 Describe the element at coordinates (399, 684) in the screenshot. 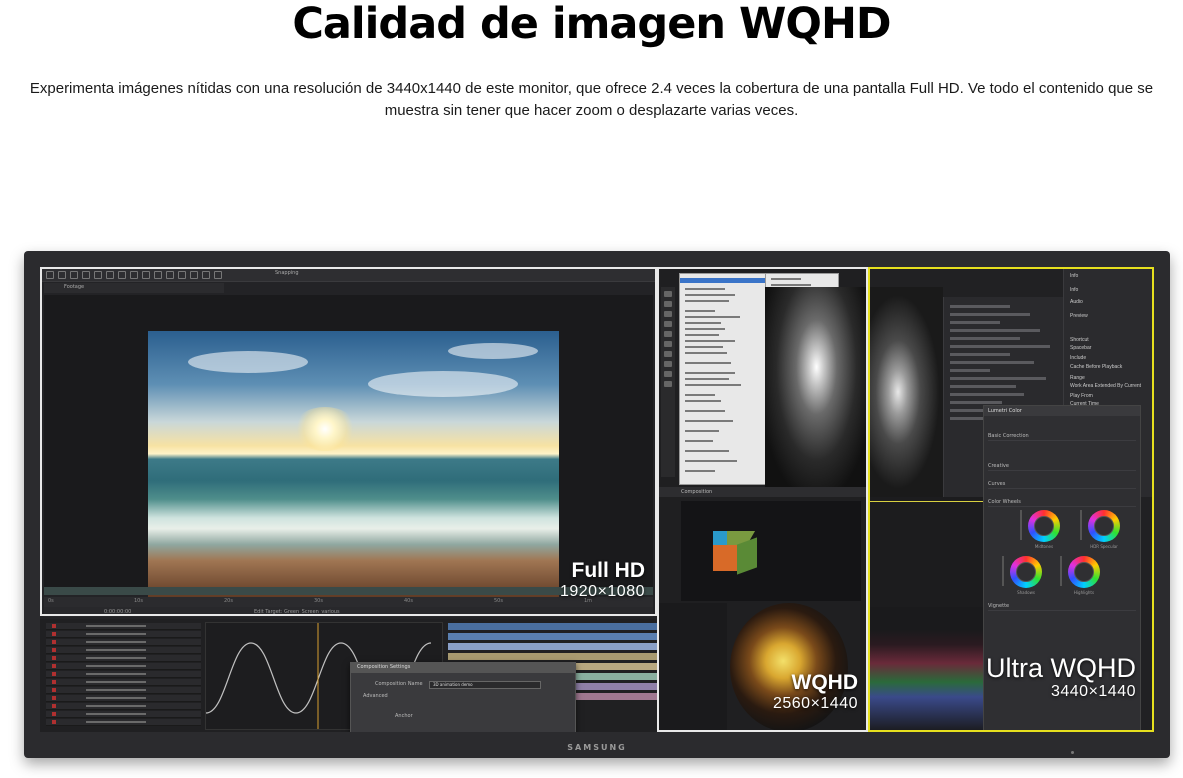

I see `dialog-name-label: Composition Name` at that location.